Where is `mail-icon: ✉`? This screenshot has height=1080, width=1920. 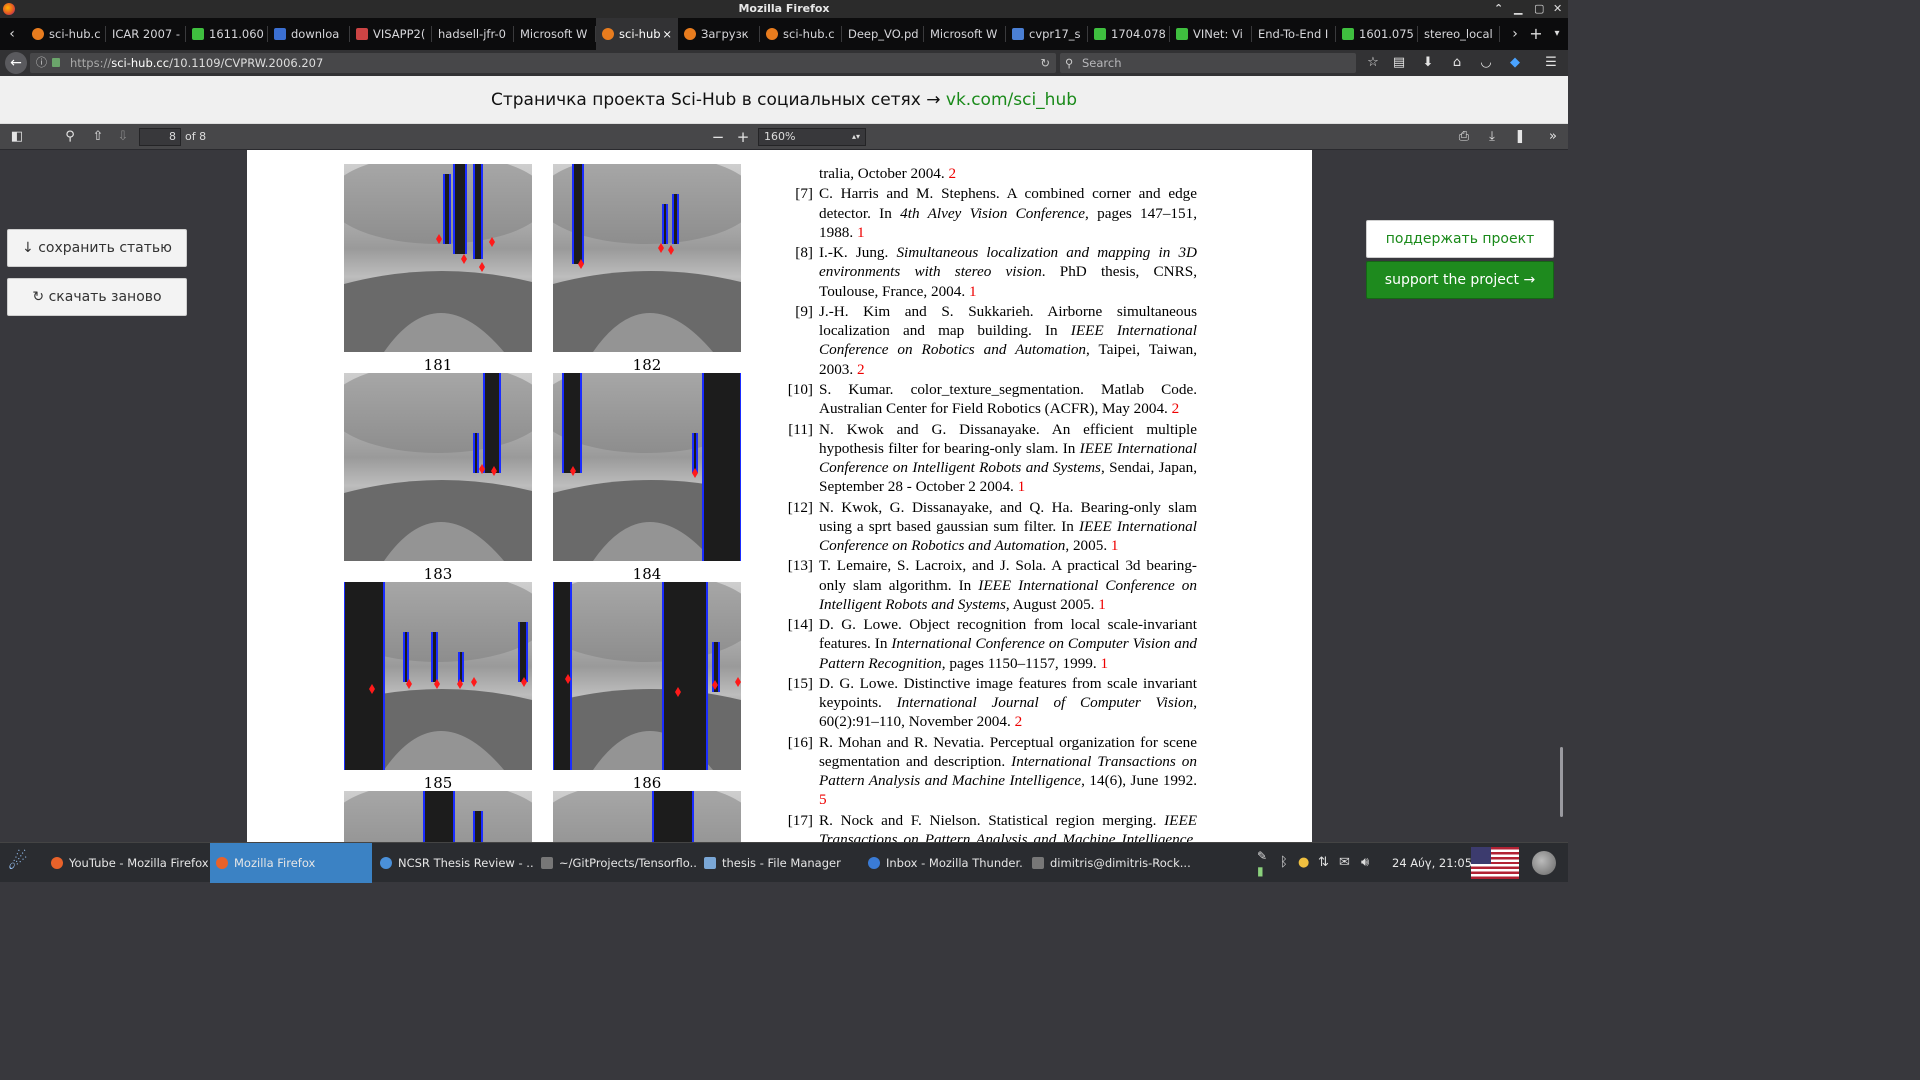
mail-icon: ✉ is located at coordinates (1344, 863).